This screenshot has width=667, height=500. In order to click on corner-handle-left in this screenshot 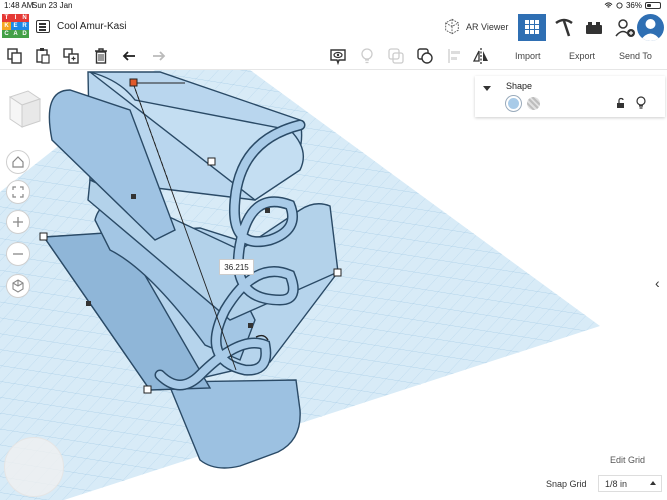, I will do `click(43, 236)`.